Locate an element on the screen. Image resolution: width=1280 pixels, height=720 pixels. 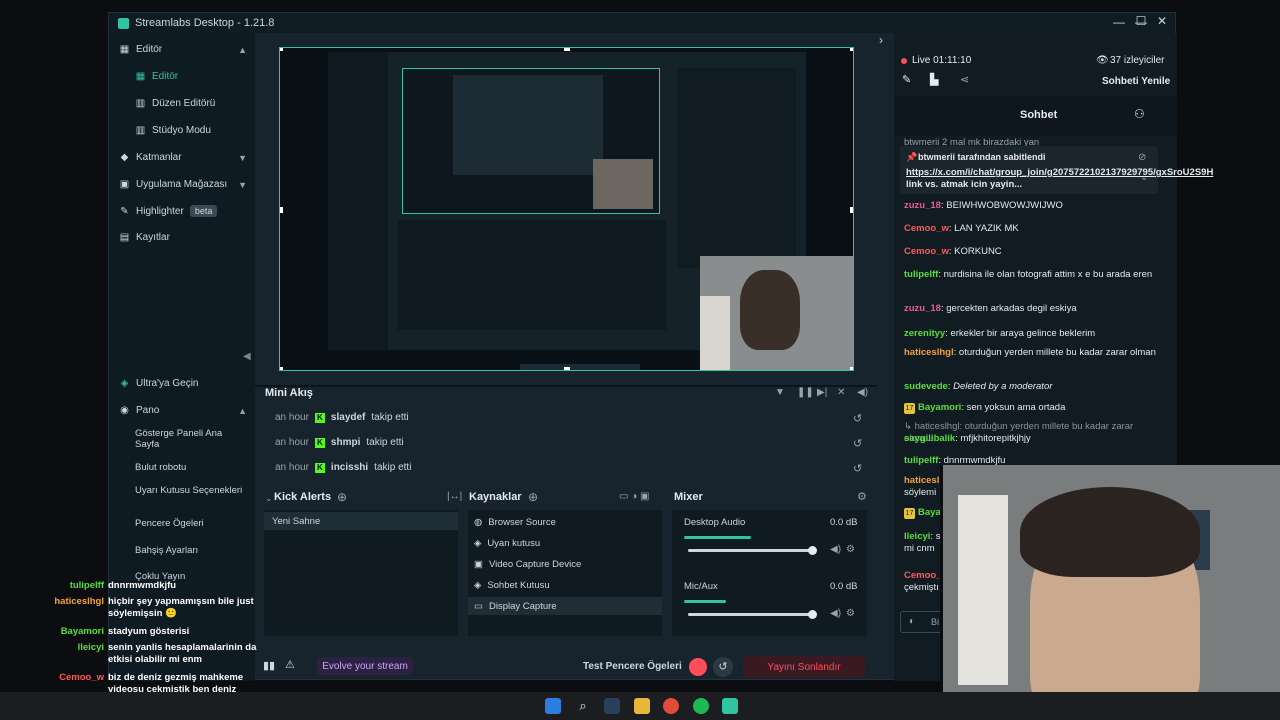
chat-username: Bayamori is located at coordinates (939, 407).